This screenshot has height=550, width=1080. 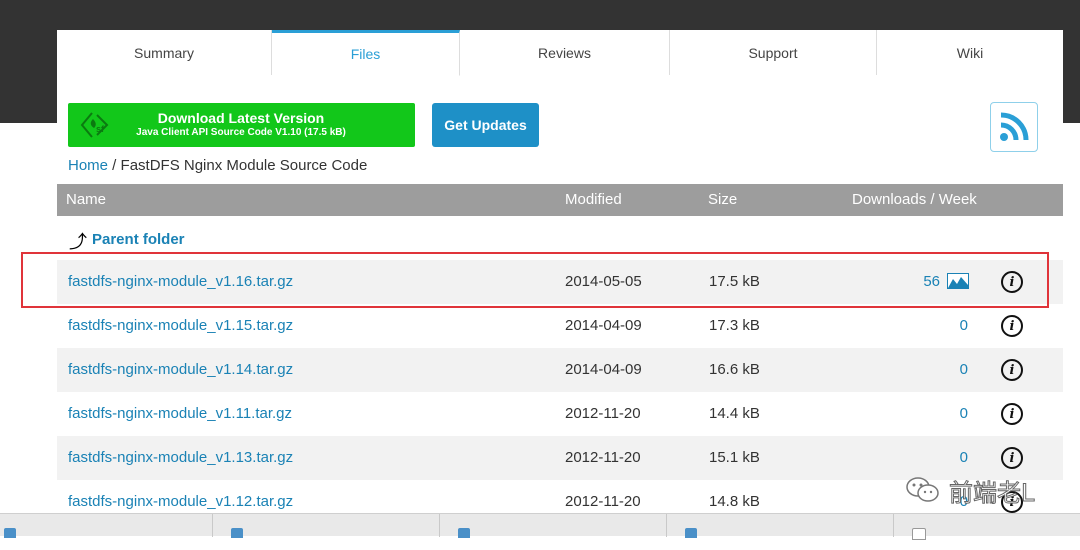 I want to click on sourceforge-logo-icon: sf, so click(x=94, y=125).